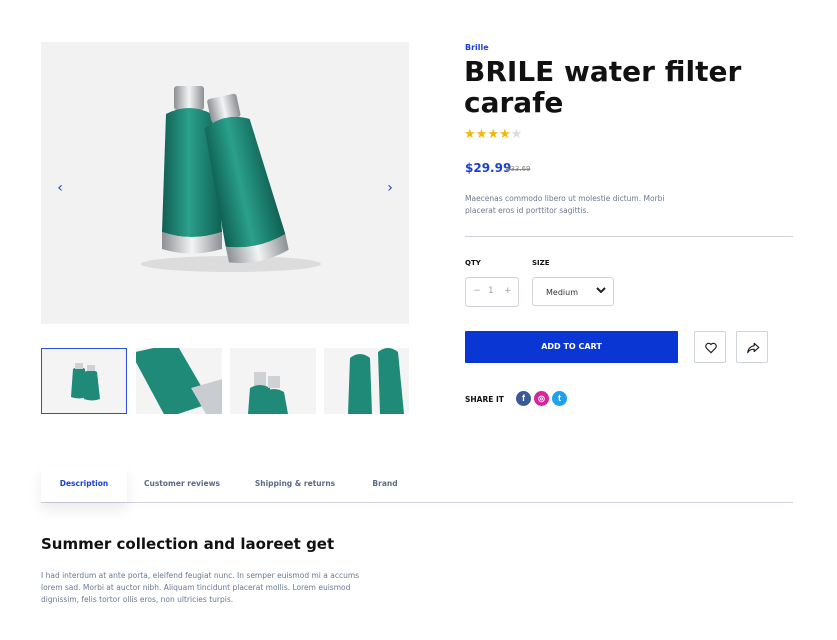 This screenshot has width=837, height=640. What do you see at coordinates (571, 347) in the screenshot?
I see `add-to-cart-button: ADD TO CART` at bounding box center [571, 347].